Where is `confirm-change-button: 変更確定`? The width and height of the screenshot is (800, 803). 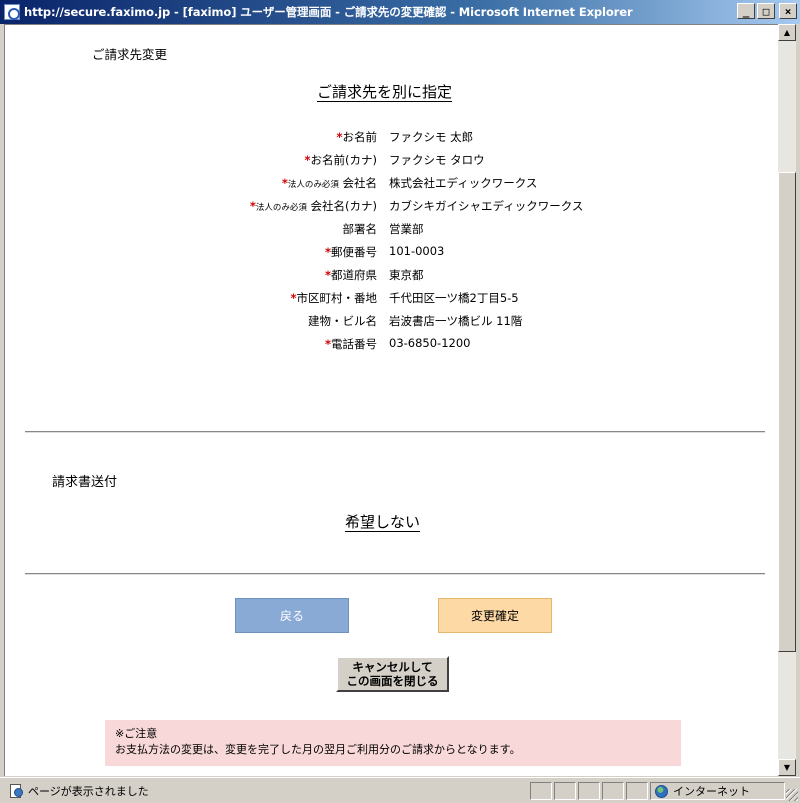 confirm-change-button: 変更確定 is located at coordinates (495, 615).